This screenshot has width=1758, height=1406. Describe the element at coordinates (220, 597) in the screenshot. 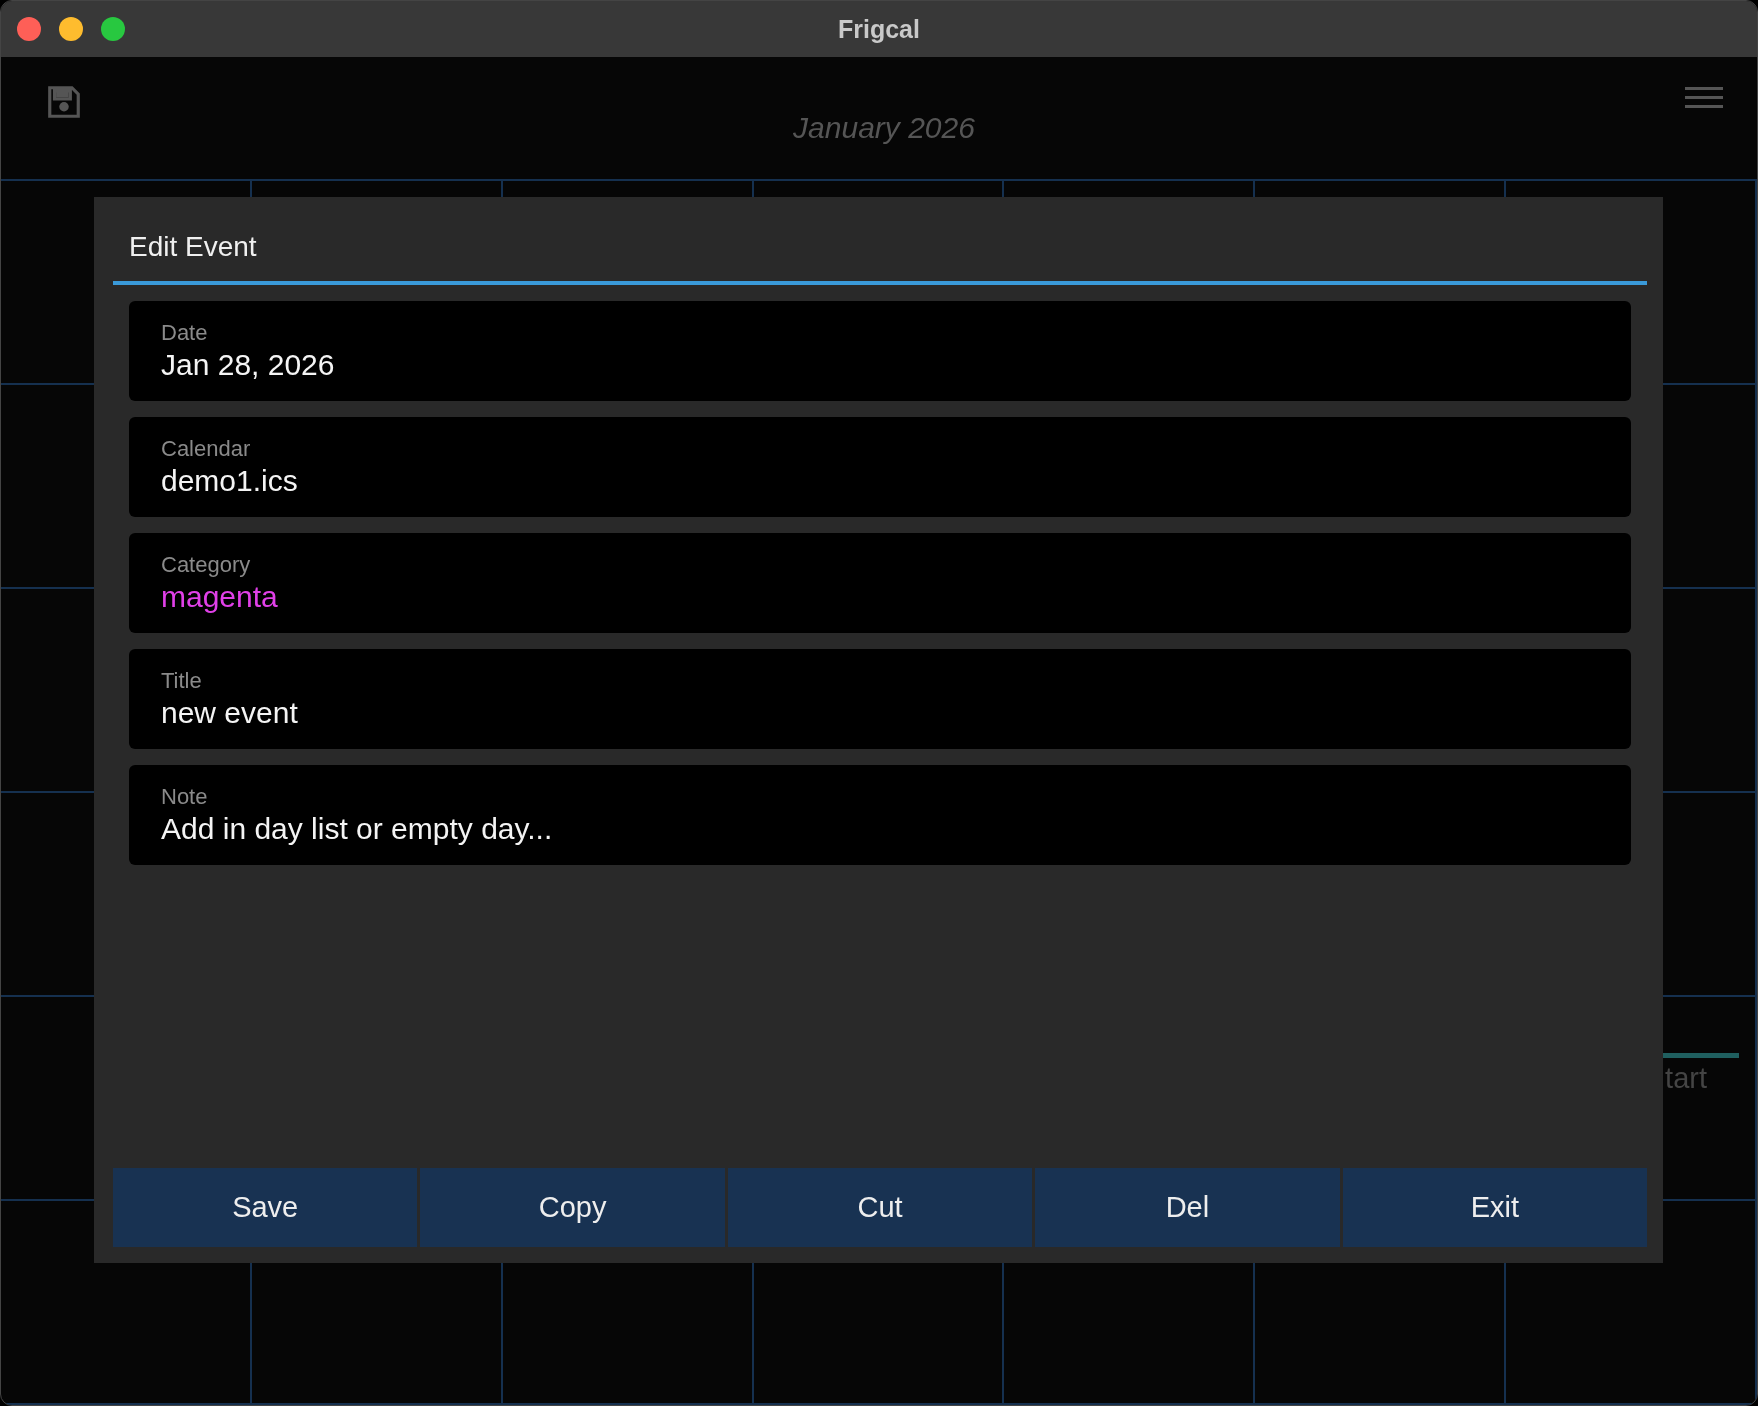

I see `field-value: magenta` at that location.